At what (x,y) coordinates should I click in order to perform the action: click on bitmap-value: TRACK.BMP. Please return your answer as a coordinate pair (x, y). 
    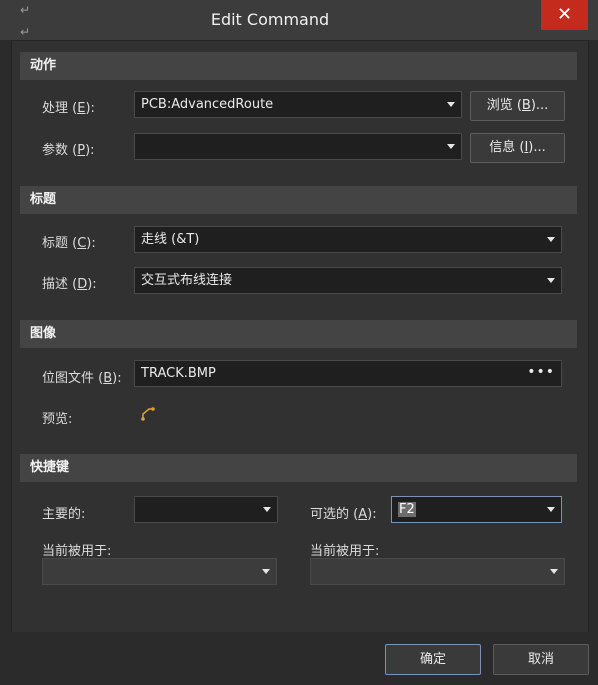
    Looking at the image, I should click on (178, 373).